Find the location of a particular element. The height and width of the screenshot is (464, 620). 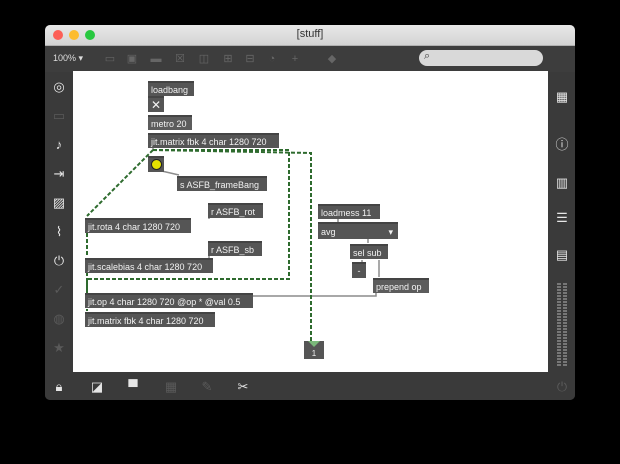

send-framebang-object: s ASFB_frameBang is located at coordinates (222, 183).